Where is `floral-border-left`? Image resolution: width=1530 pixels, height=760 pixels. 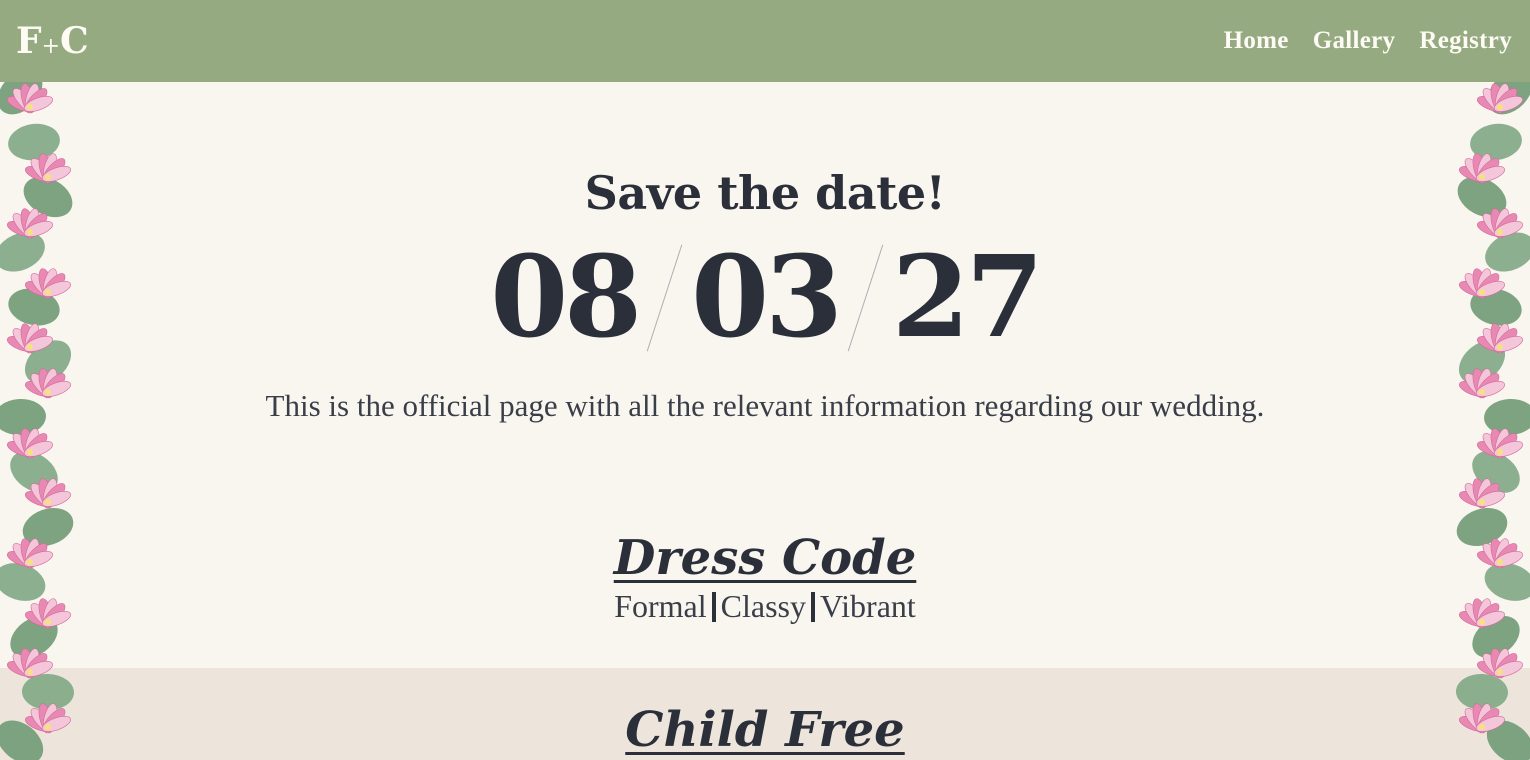
floral-border-left is located at coordinates (46, 421).